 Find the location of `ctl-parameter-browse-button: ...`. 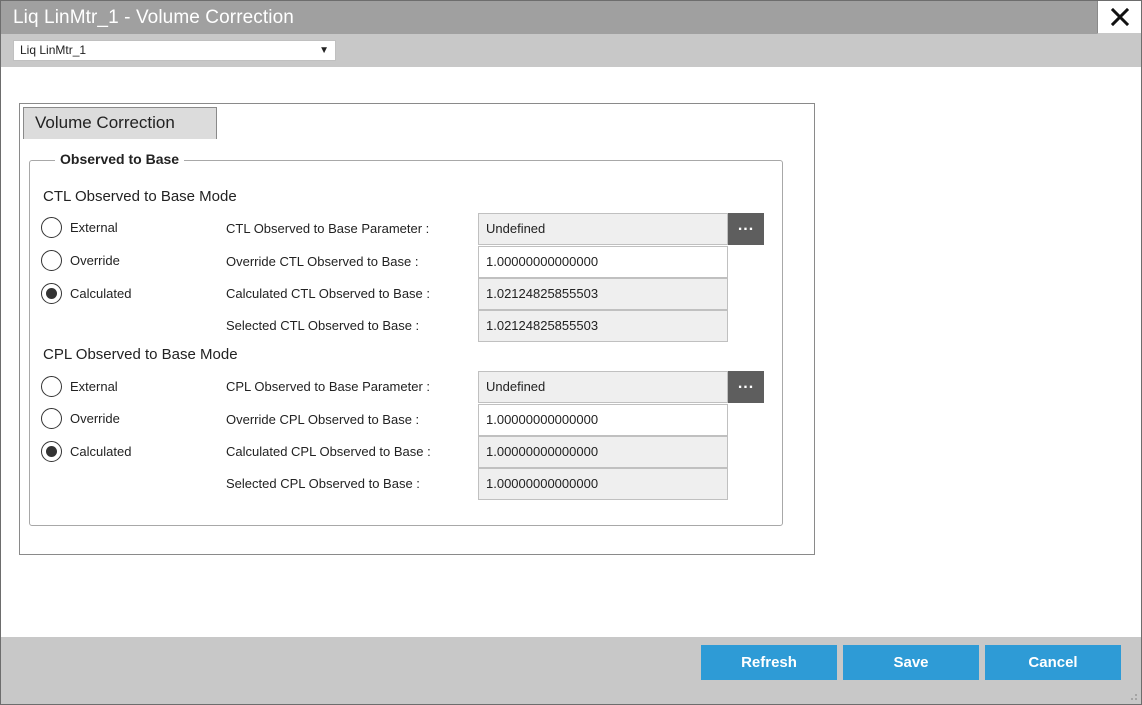

ctl-parameter-browse-button: ... is located at coordinates (746, 229).